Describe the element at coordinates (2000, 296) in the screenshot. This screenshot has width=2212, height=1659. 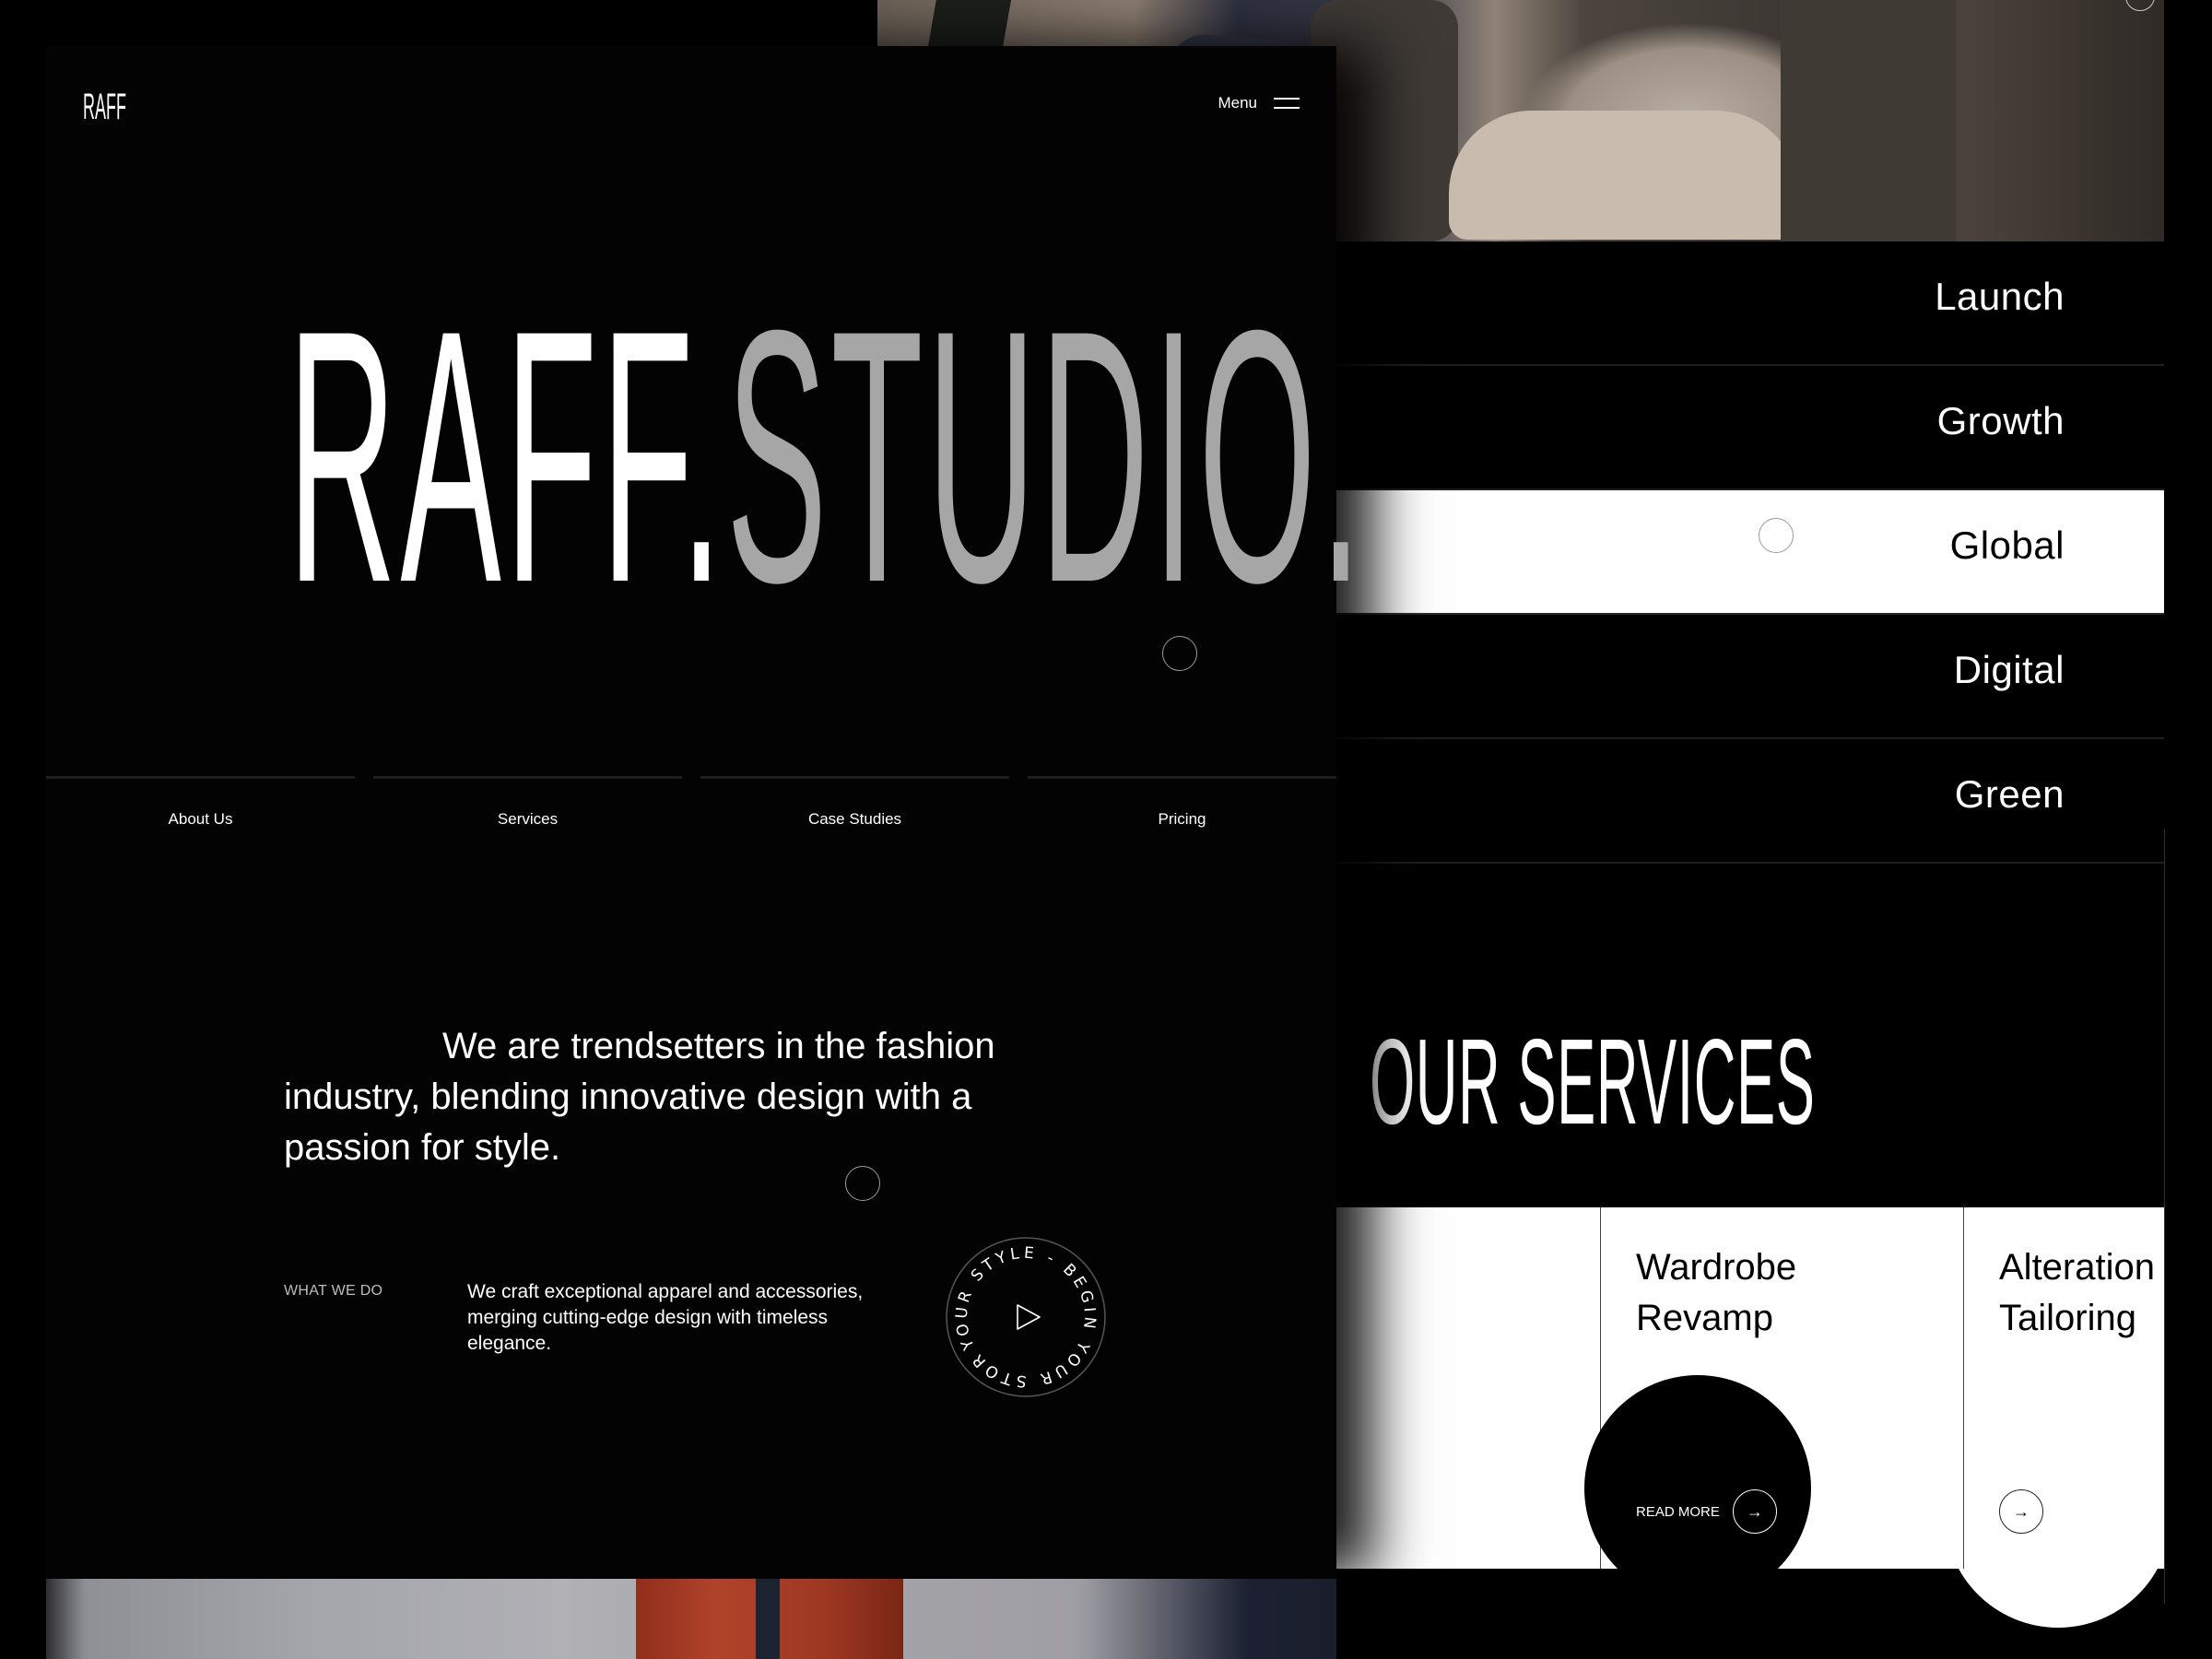
I see `timeline-title: Launch` at that location.